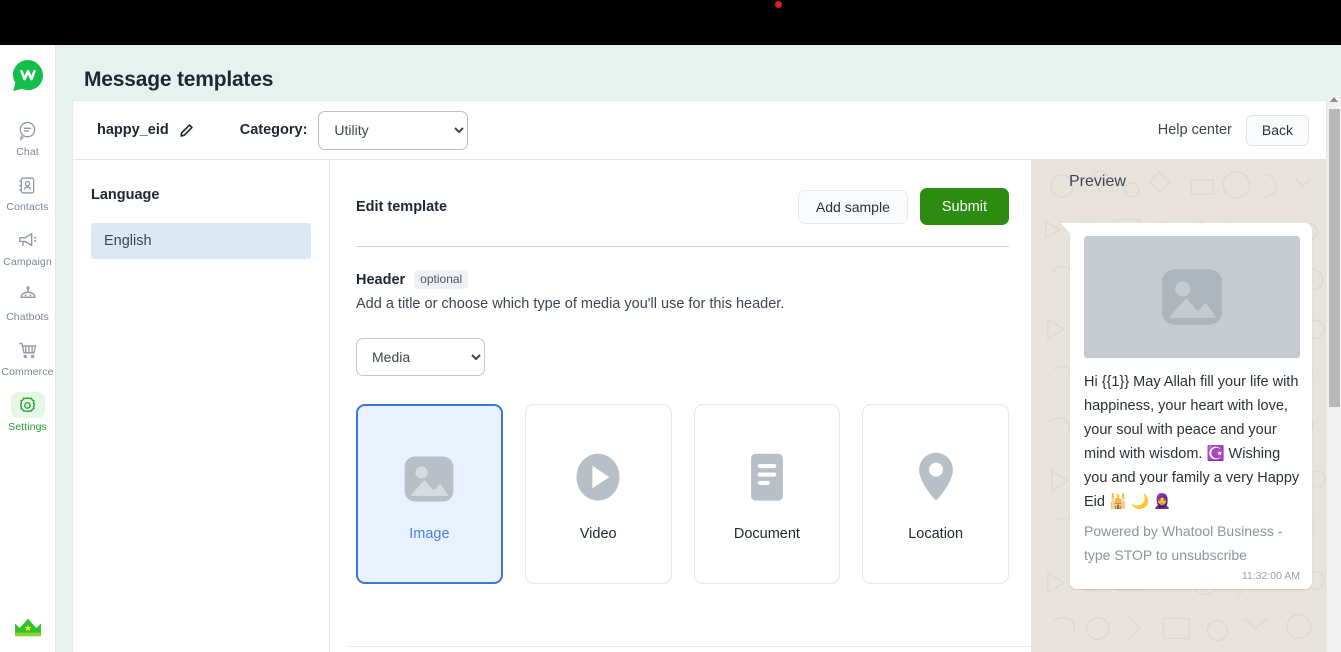 Image resolution: width=1341 pixels, height=652 pixels. I want to click on media-card-label: Image, so click(429, 534).